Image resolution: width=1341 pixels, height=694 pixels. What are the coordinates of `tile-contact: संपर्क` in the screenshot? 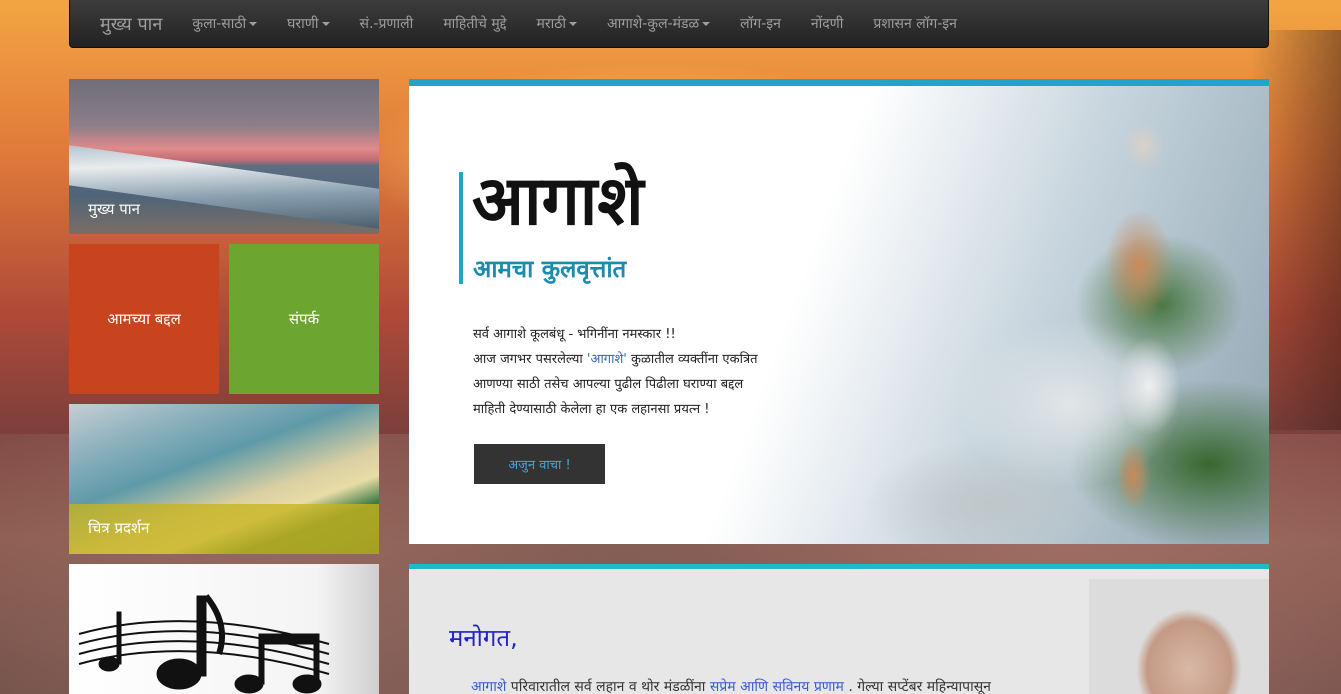 It's located at (304, 319).